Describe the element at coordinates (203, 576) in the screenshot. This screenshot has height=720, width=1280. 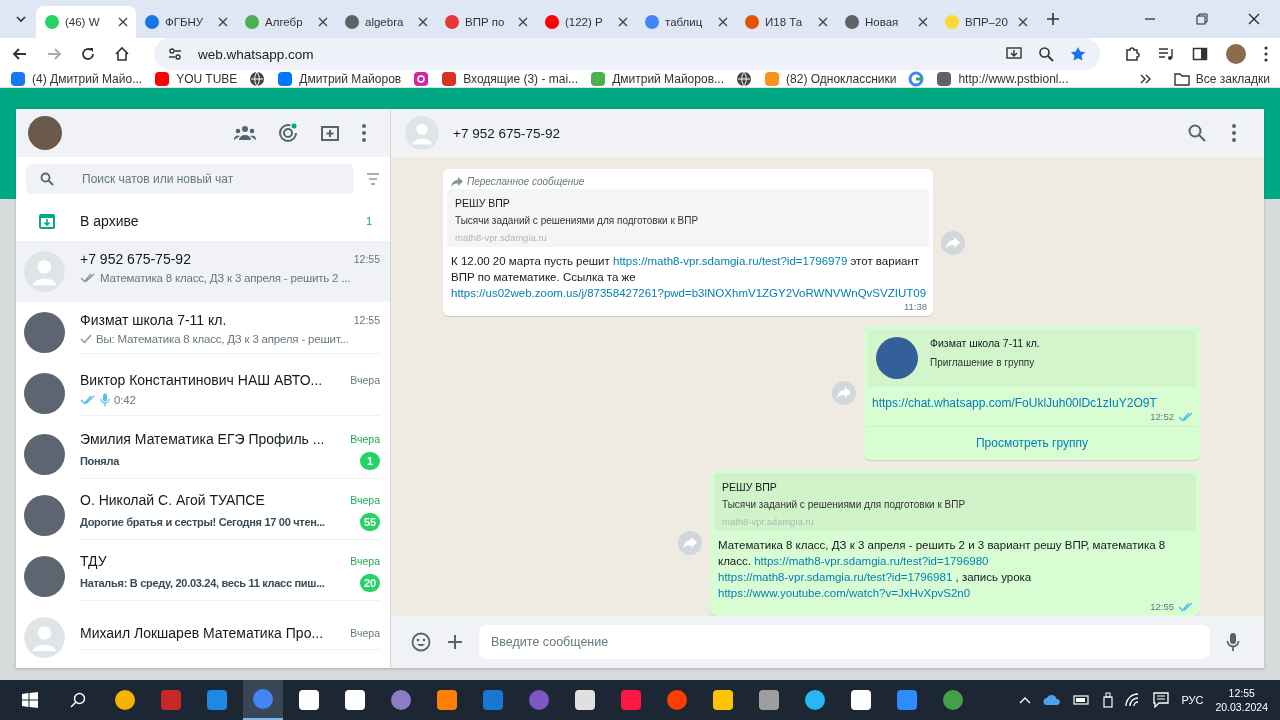
I see `chat-list-item: ТДУ Вчера Наталья: В среду, 20.03.24, весь 11 класс пиш... 20` at that location.